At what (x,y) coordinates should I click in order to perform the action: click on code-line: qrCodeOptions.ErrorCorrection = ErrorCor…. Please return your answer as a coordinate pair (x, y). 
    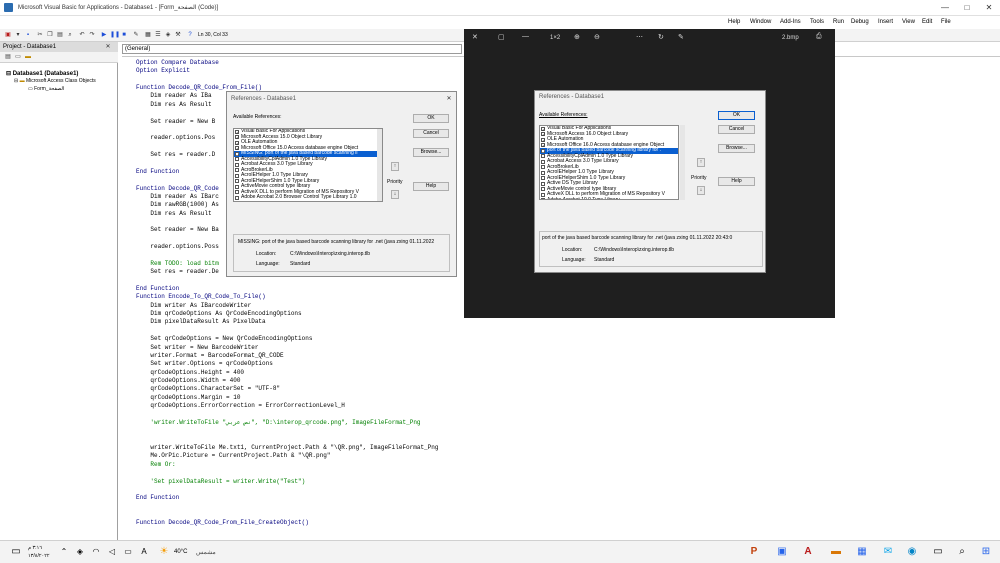
    Looking at the image, I should click on (240, 406).